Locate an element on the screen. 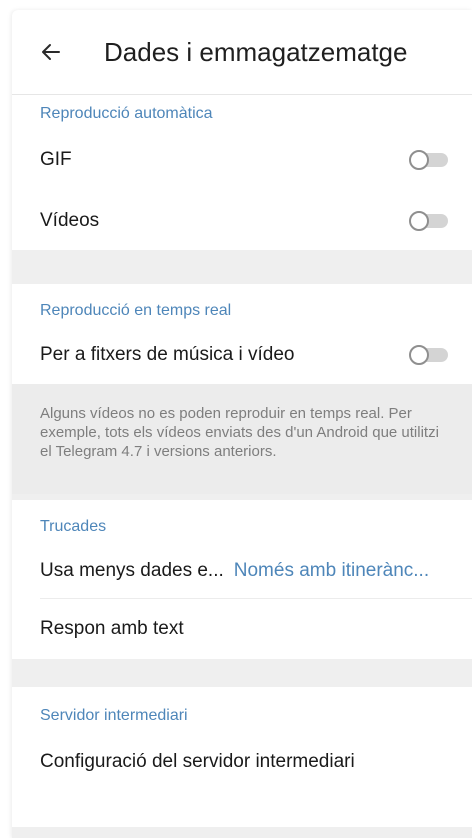  music-video-row: Per a fitxers de música i vídeo is located at coordinates (242, 355).